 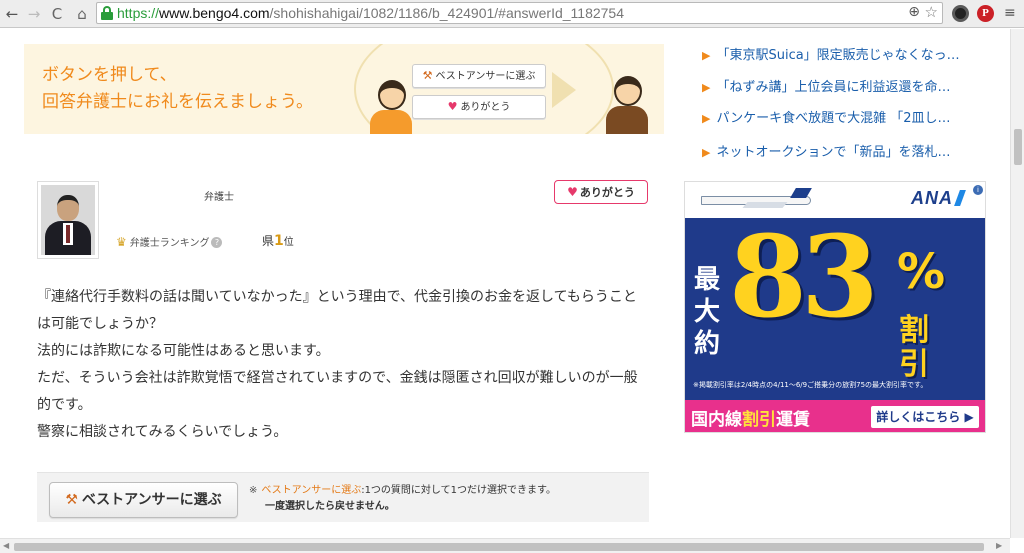 What do you see at coordinates (793, 420) in the screenshot?
I see `ad-footer-post: 運賃` at bounding box center [793, 420].